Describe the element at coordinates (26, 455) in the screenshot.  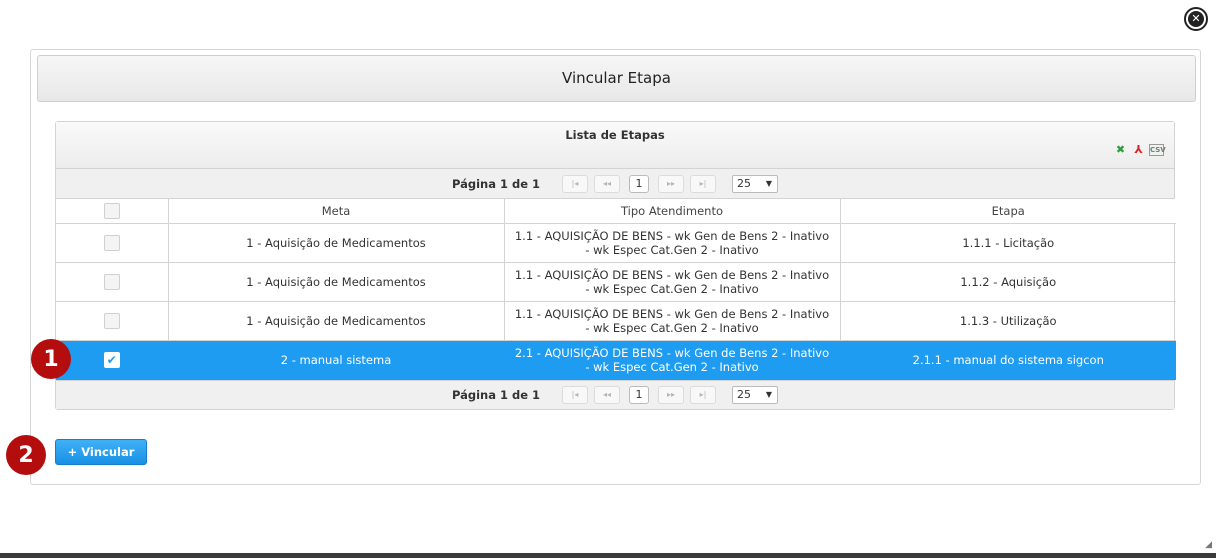
I see `step-marker-2: 2` at that location.